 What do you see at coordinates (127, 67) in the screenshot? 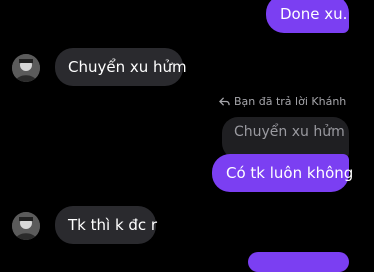
I see `message-text: Chuyển xu hửm` at bounding box center [127, 67].